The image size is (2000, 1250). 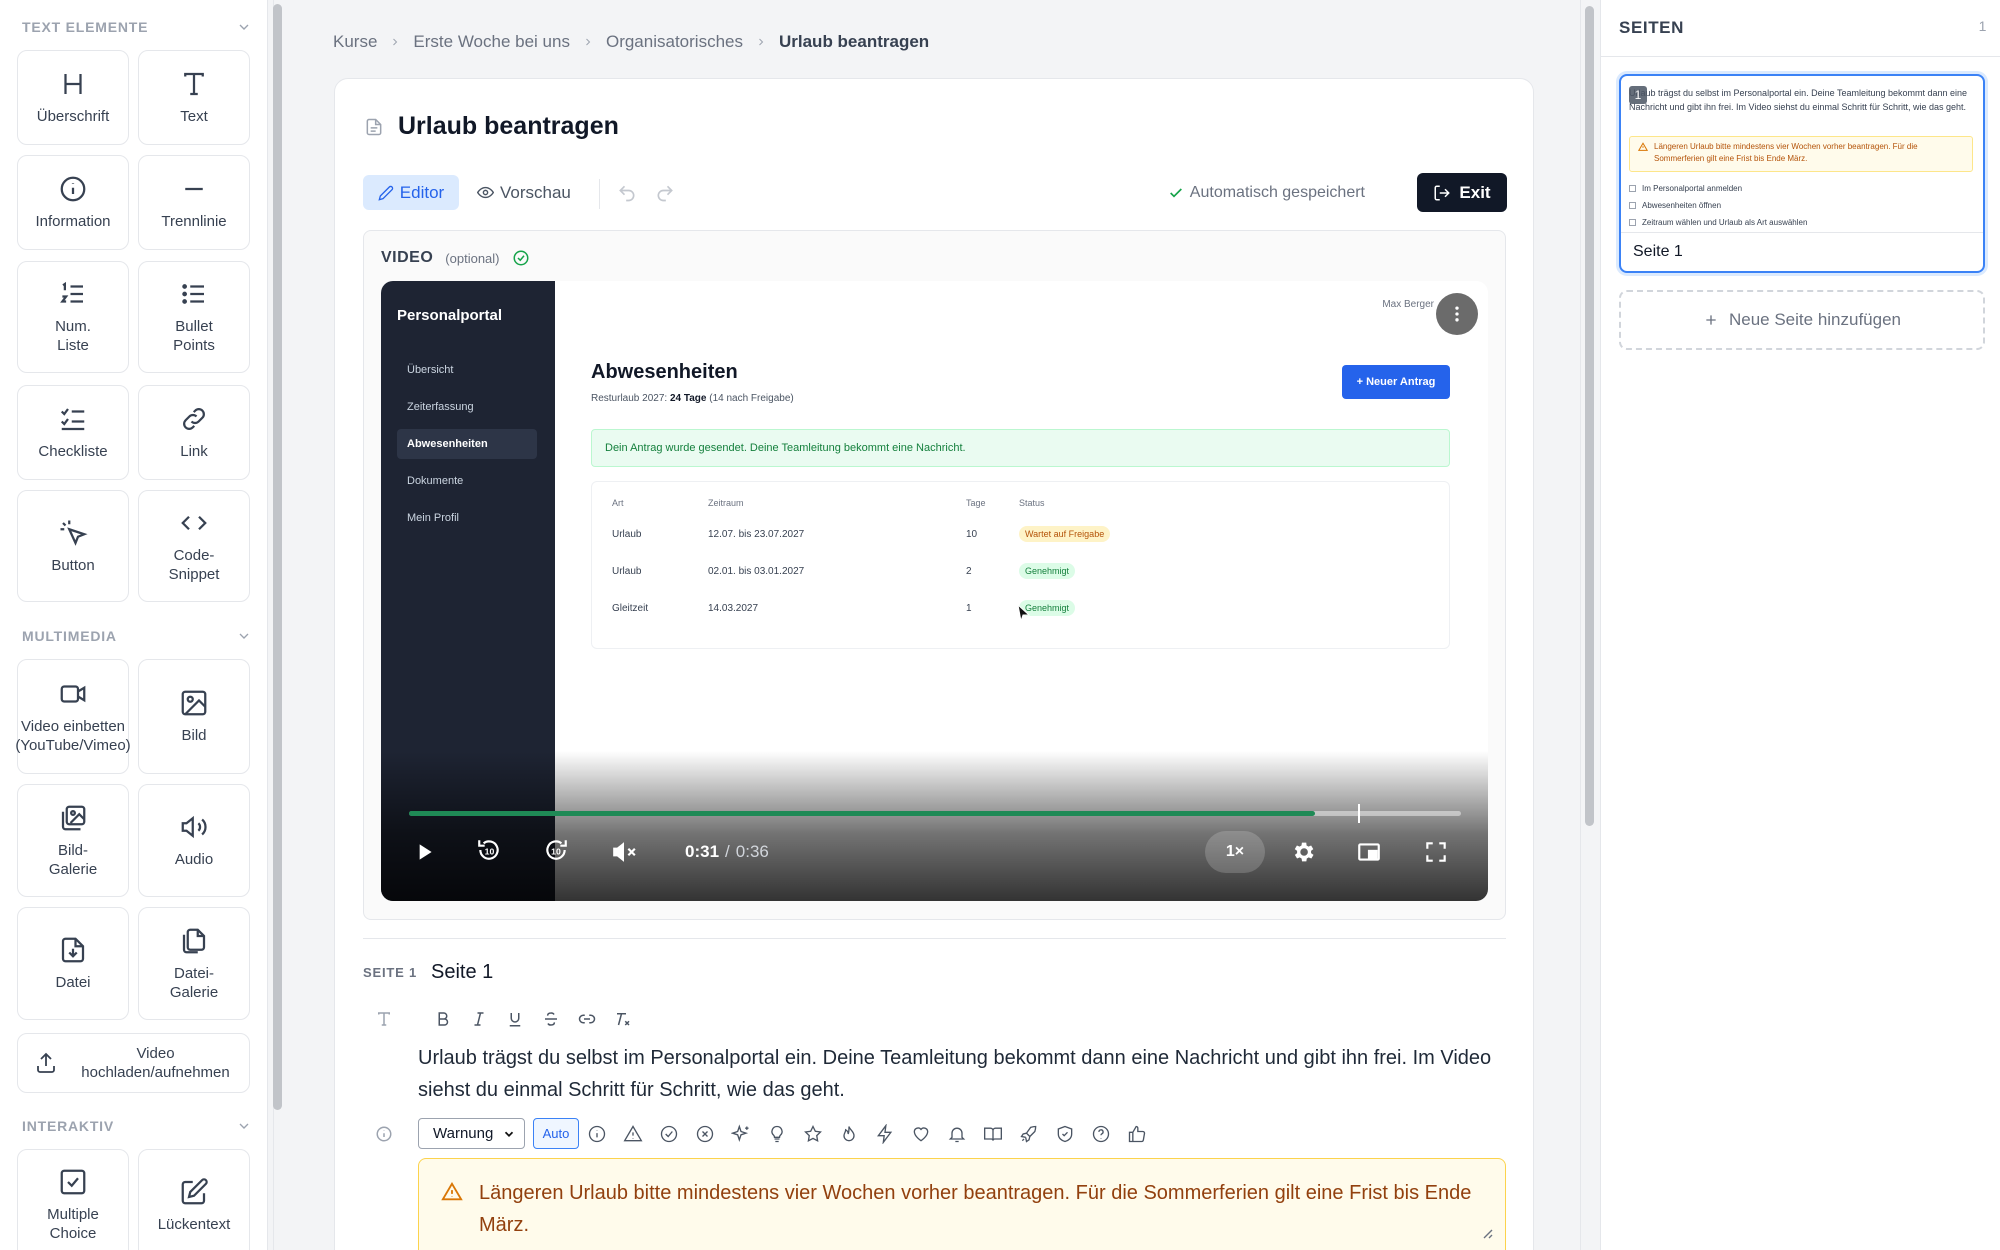 What do you see at coordinates (194, 963) in the screenshot?
I see `tile-file-gallery: Datei- Galerie` at bounding box center [194, 963].